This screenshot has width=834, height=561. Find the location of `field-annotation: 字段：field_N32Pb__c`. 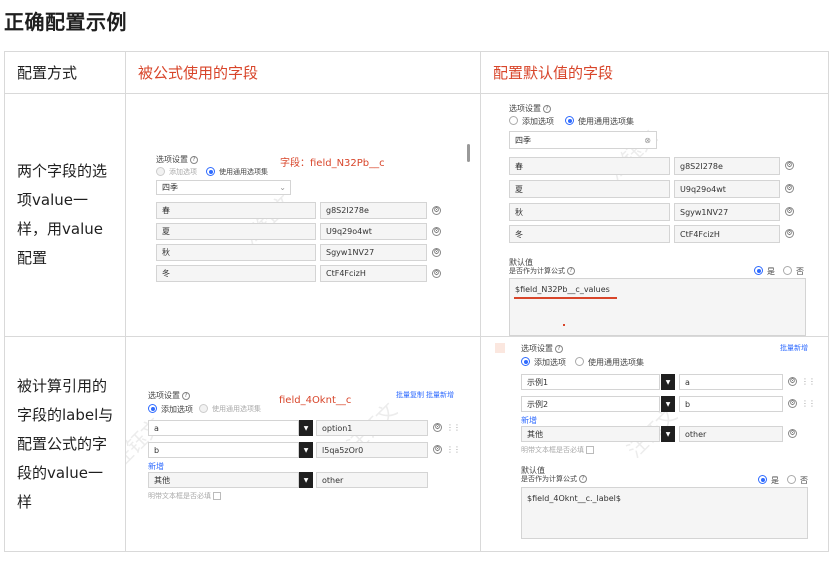

field-annotation: 字段：field_N32Pb__c is located at coordinates (332, 163).